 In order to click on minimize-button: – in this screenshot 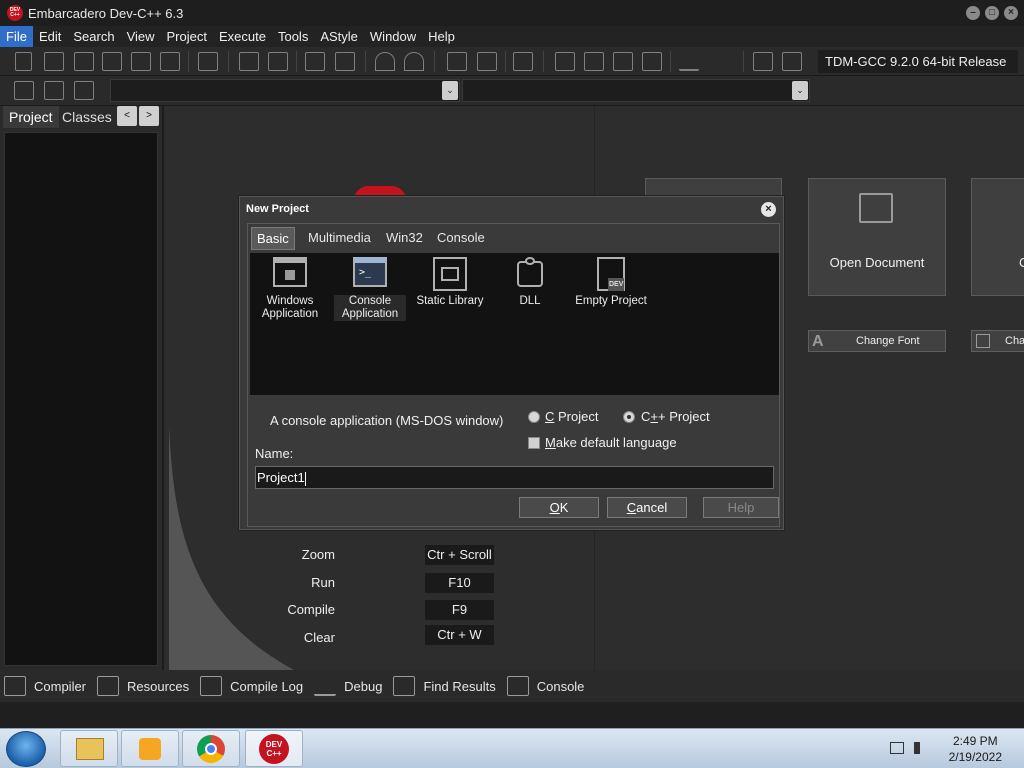, I will do `click(973, 13)`.